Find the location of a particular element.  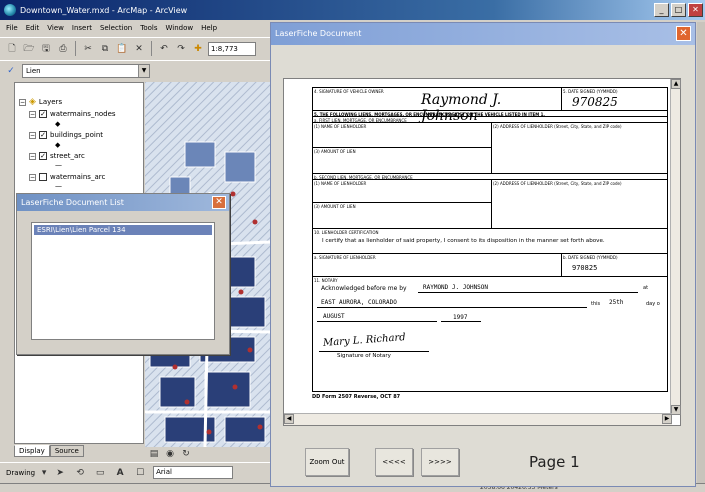

open-folder-icon: 🗁 is located at coordinates (29, 49).